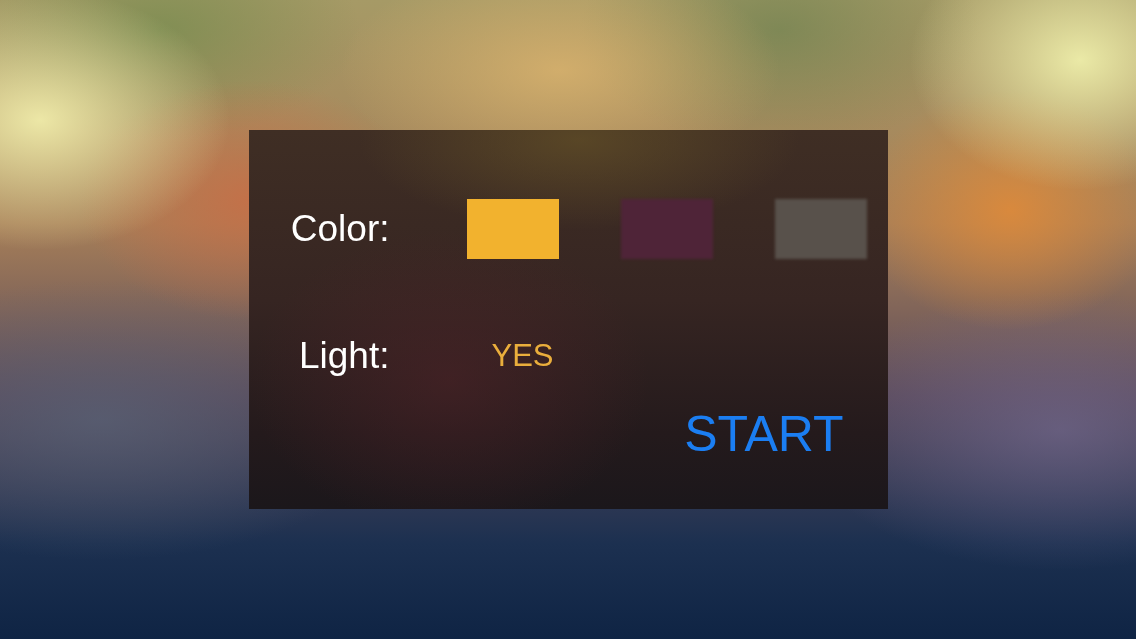  I want to click on start-button: START, so click(764, 435).